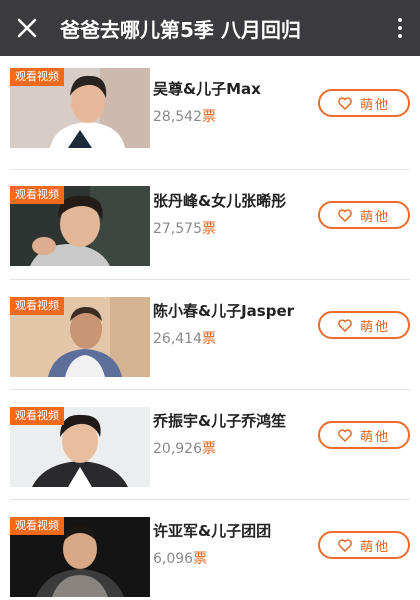  I want to click on page-title: 爸爸去哪儿第5季 八月回归, so click(180, 29).